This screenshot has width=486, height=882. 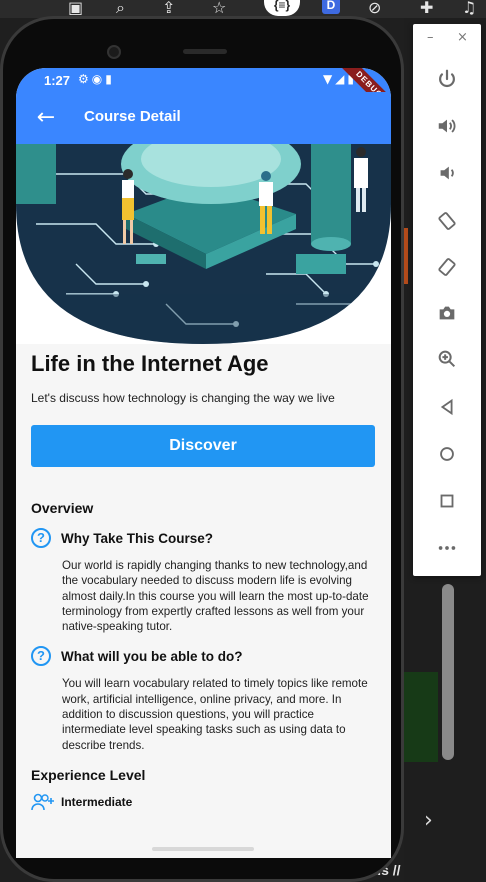 What do you see at coordinates (150, 363) in the screenshot?
I see `course-title: Life in the Internet Age` at bounding box center [150, 363].